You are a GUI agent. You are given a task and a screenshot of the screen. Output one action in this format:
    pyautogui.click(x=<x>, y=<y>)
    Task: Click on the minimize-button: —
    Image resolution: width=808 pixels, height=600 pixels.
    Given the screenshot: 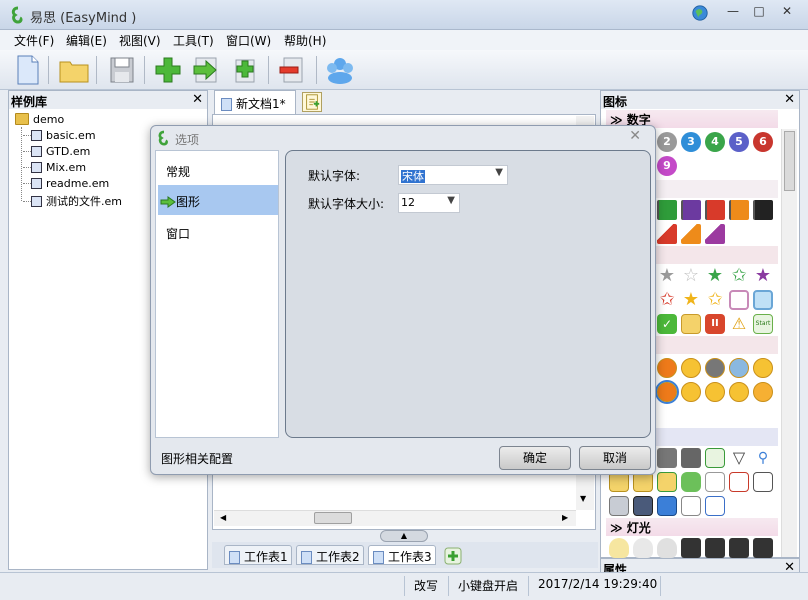 What is the action you would take?
    pyautogui.click(x=733, y=13)
    